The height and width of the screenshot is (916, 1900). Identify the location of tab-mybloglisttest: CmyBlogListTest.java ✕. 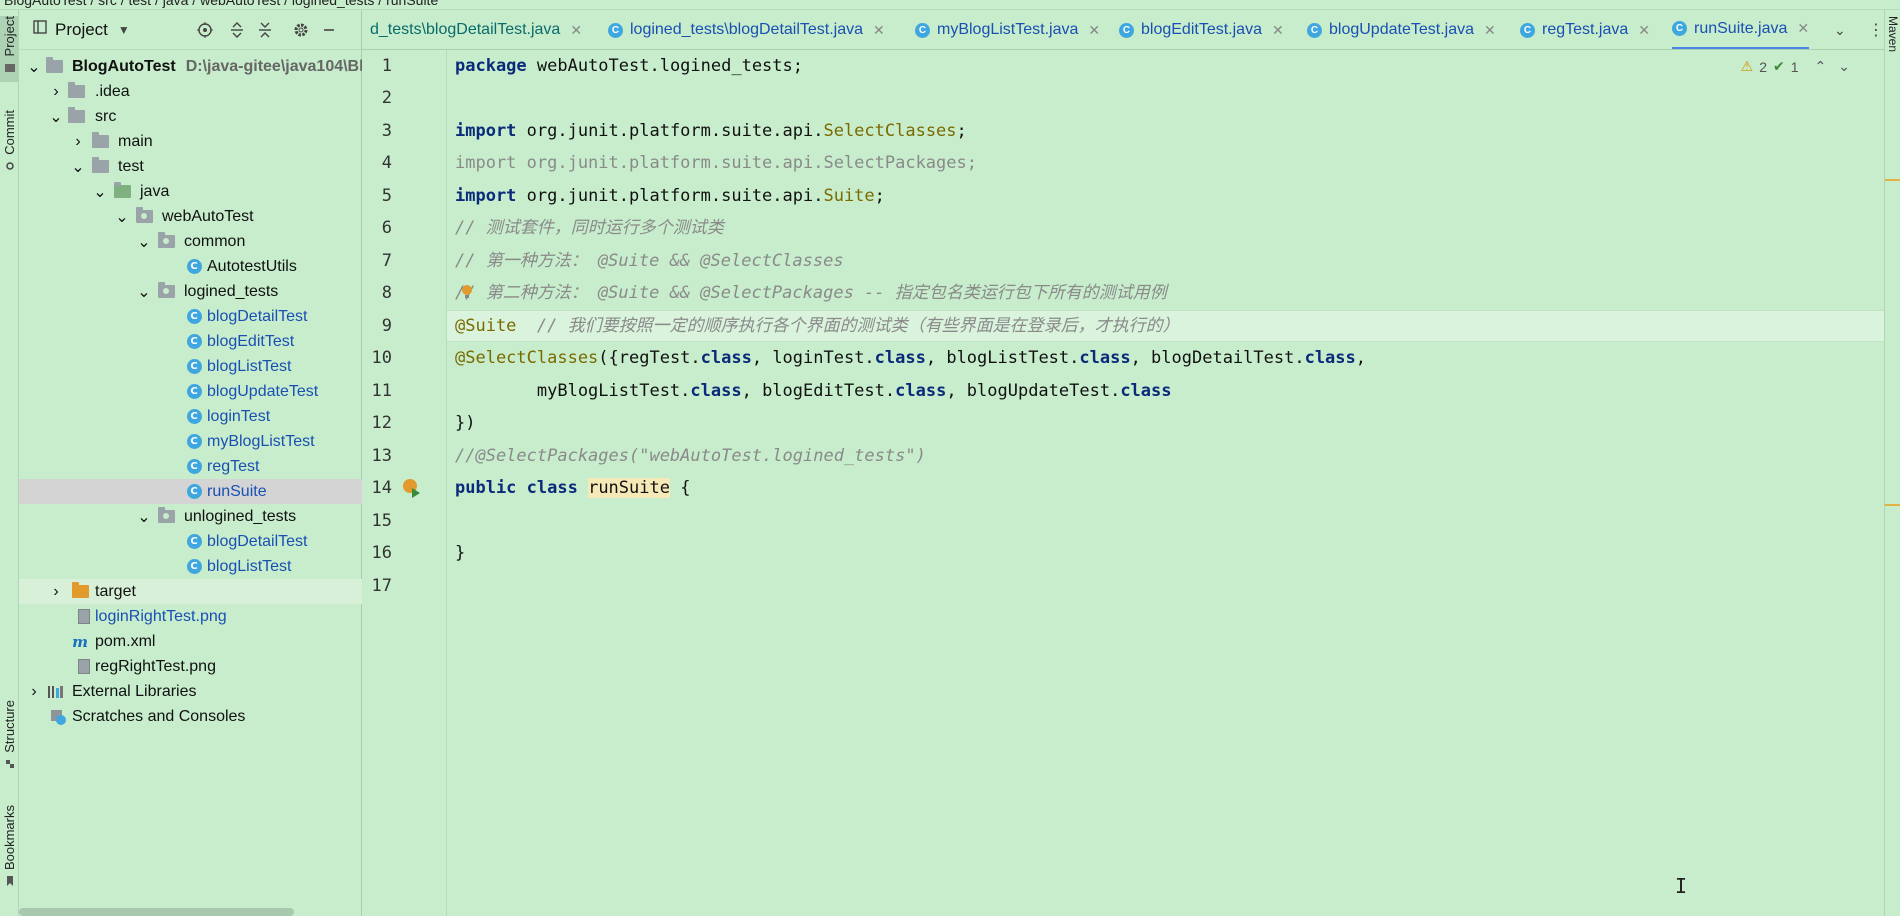
(1007, 29).